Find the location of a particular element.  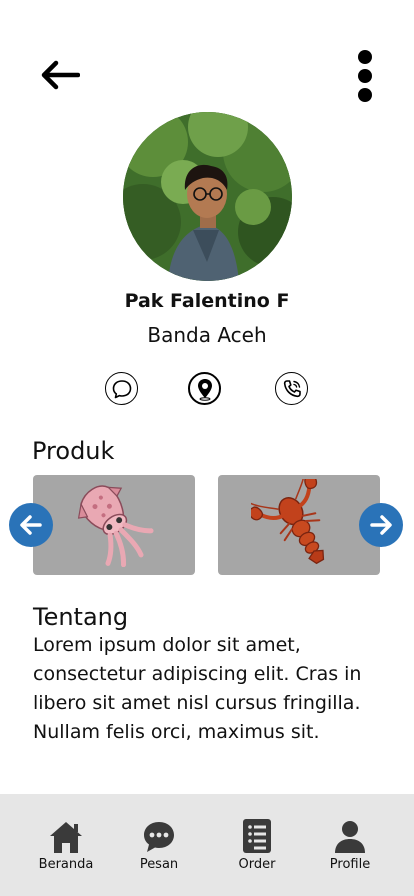

user-icon is located at coordinates (350, 837).